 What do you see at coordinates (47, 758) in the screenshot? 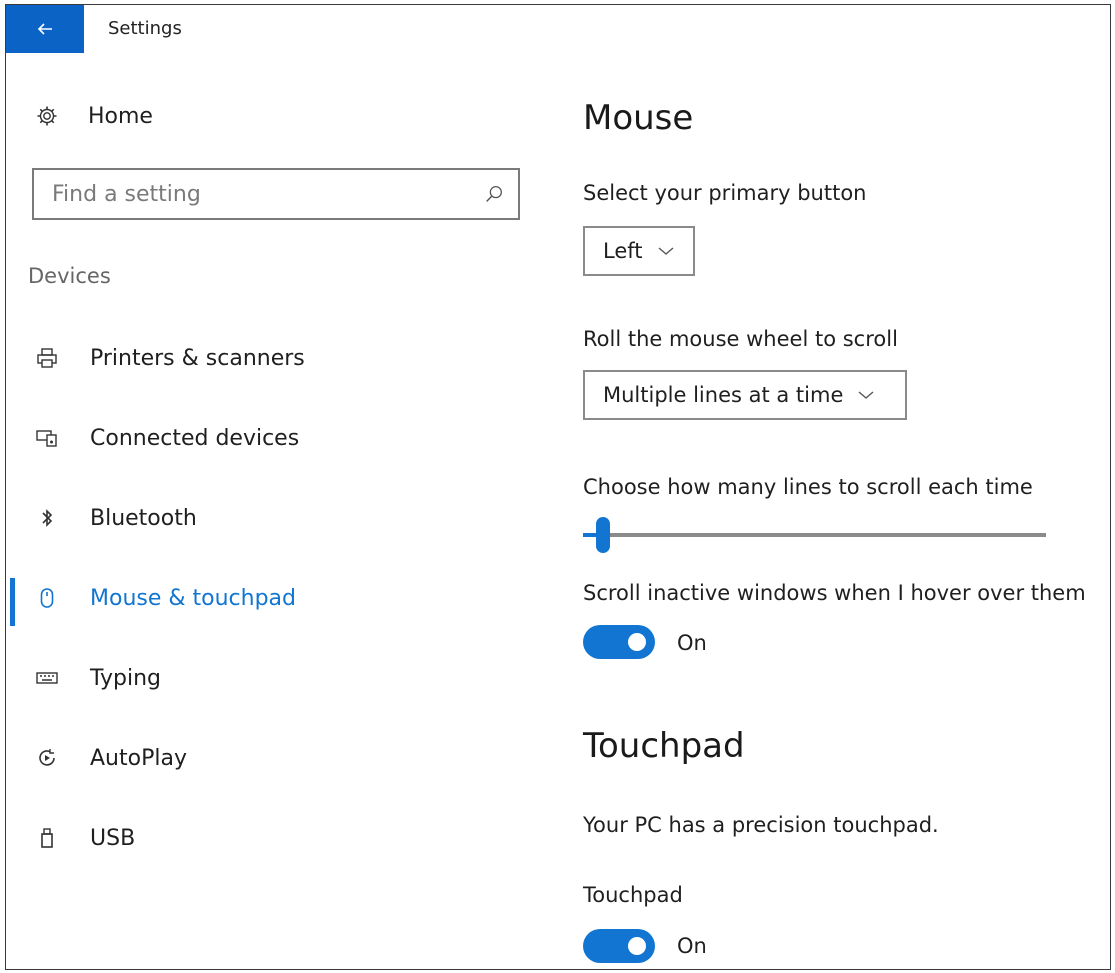
I see `autoplay-icon` at bounding box center [47, 758].